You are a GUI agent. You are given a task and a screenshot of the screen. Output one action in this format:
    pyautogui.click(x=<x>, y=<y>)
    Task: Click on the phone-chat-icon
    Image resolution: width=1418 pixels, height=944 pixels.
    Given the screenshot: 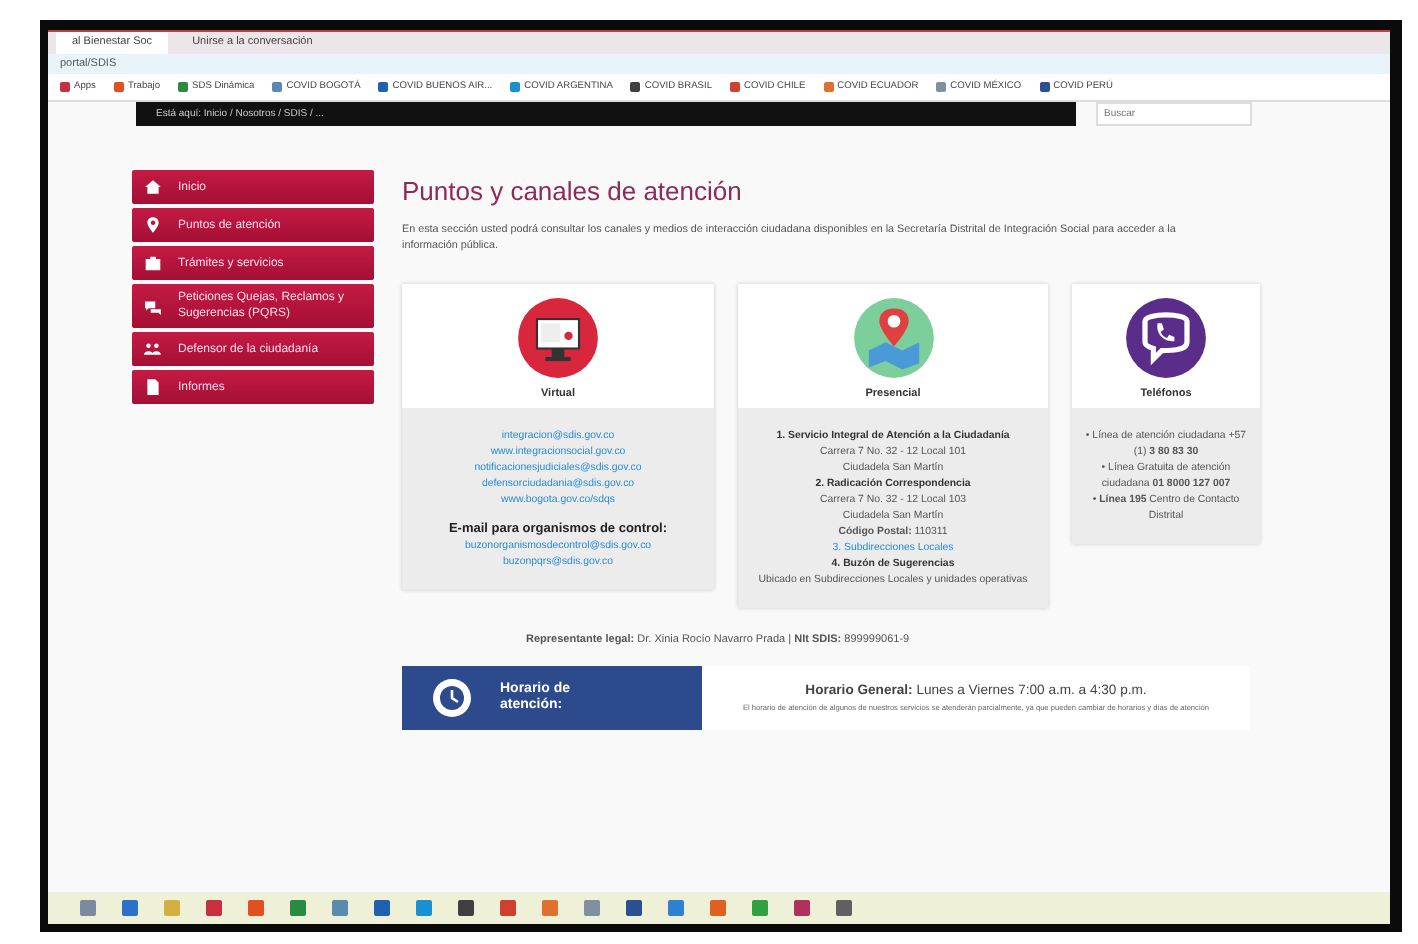 What is the action you would take?
    pyautogui.click(x=1166, y=338)
    